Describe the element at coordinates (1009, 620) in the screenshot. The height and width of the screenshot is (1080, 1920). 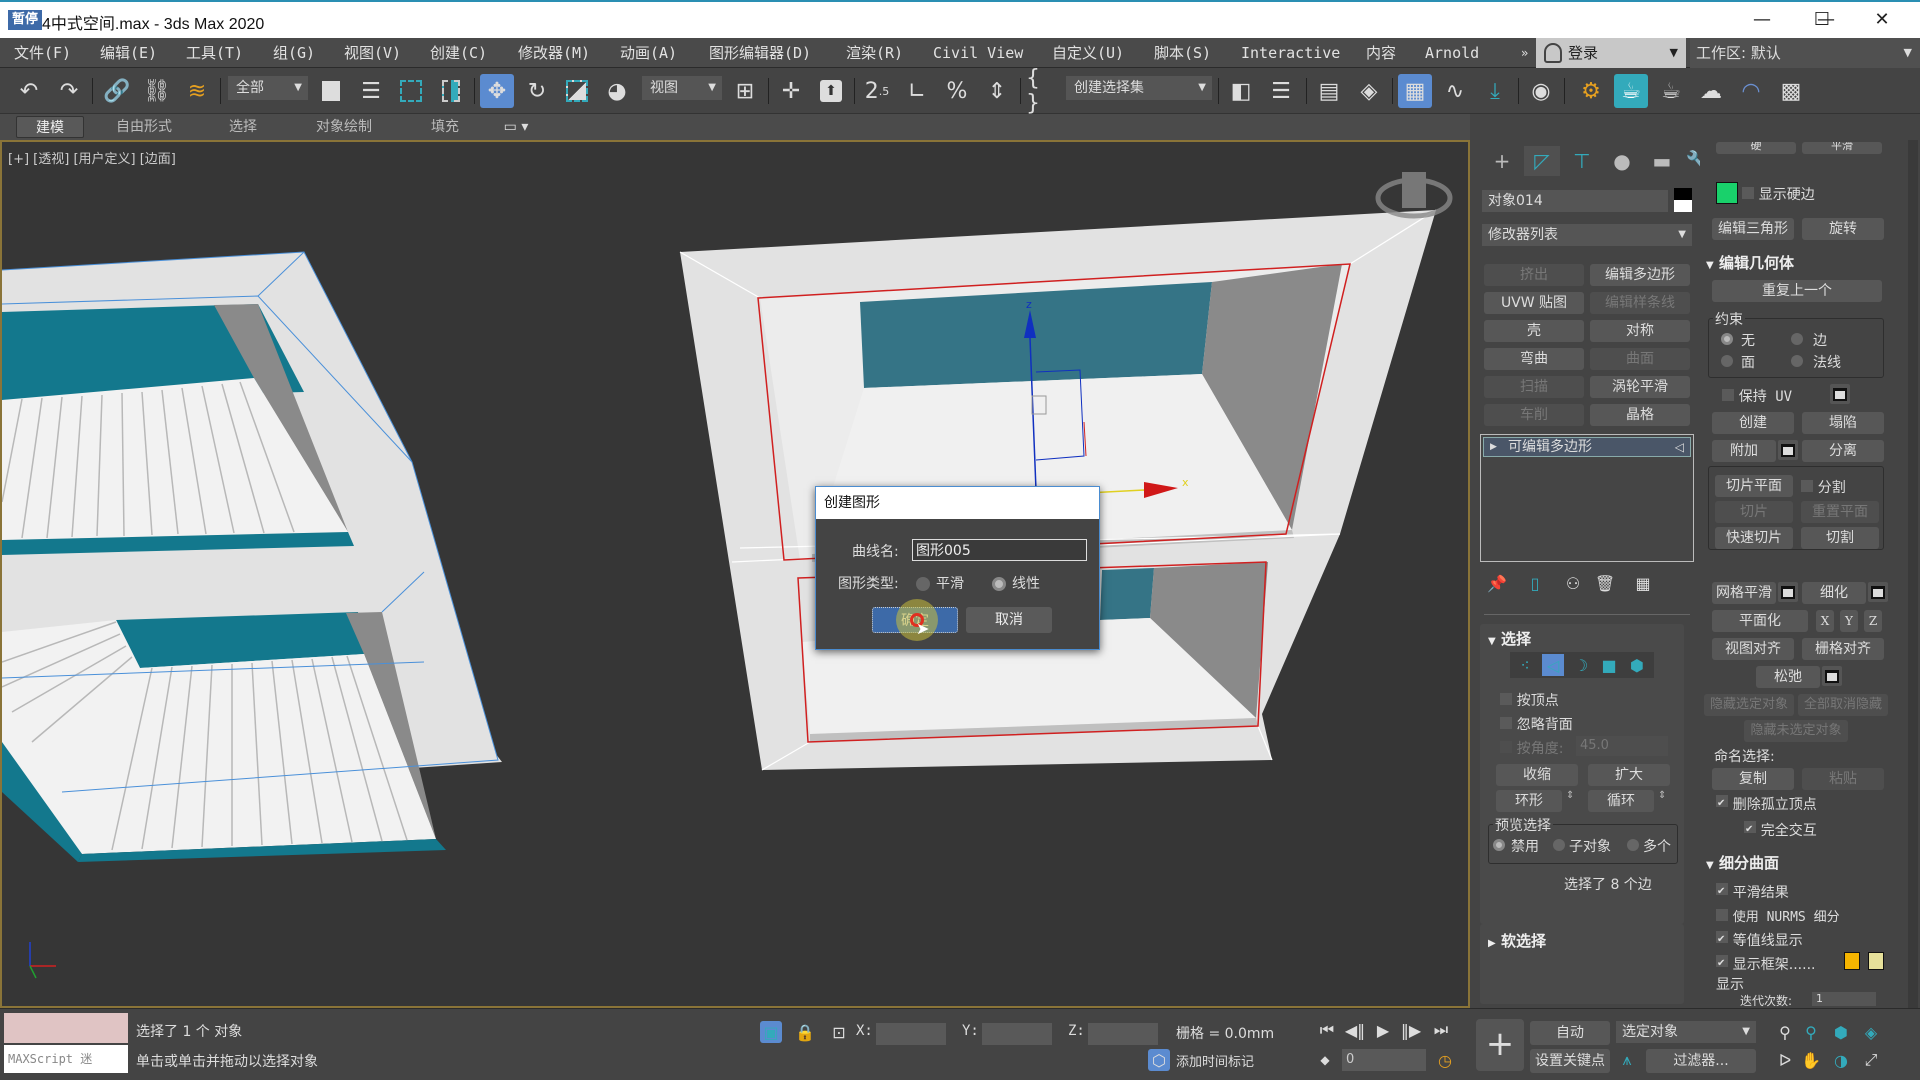
I see `cancel-button: 取消` at that location.